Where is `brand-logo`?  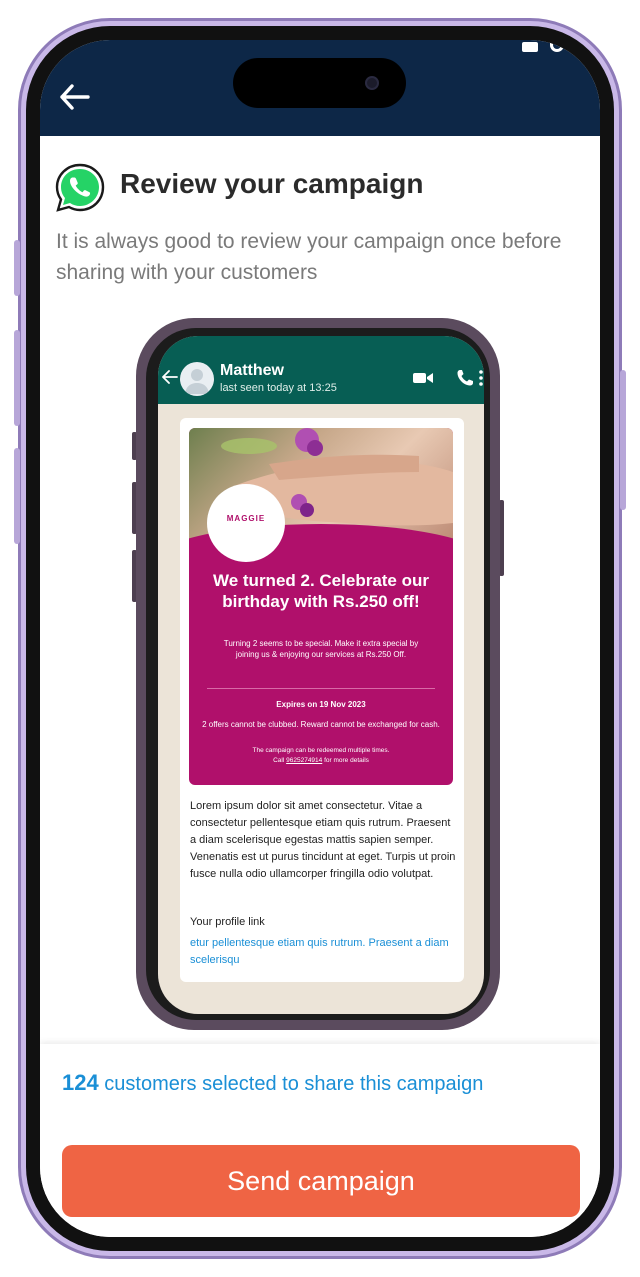
brand-logo is located at coordinates (246, 523).